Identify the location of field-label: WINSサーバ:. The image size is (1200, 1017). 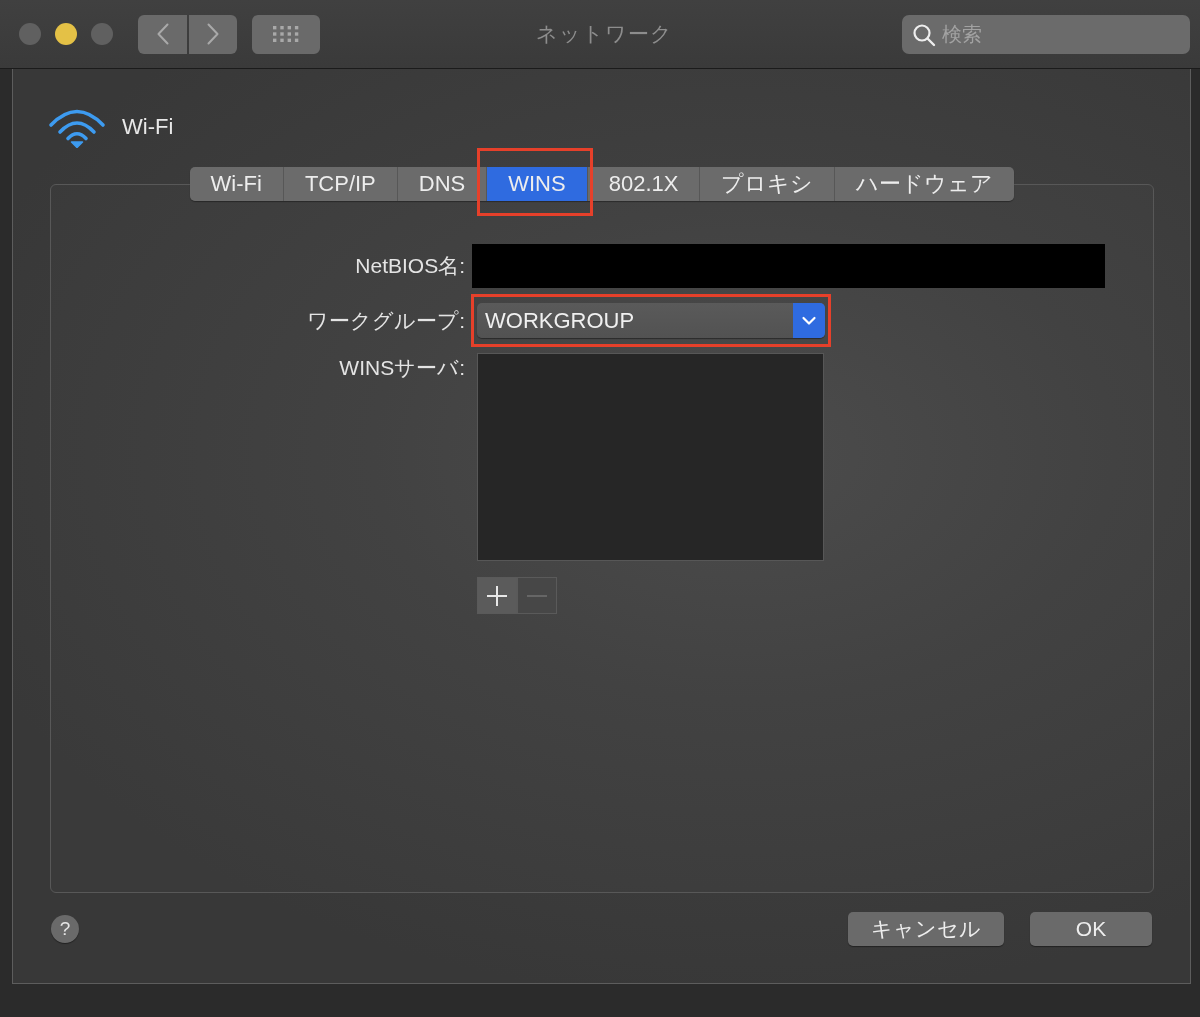
(401, 368).